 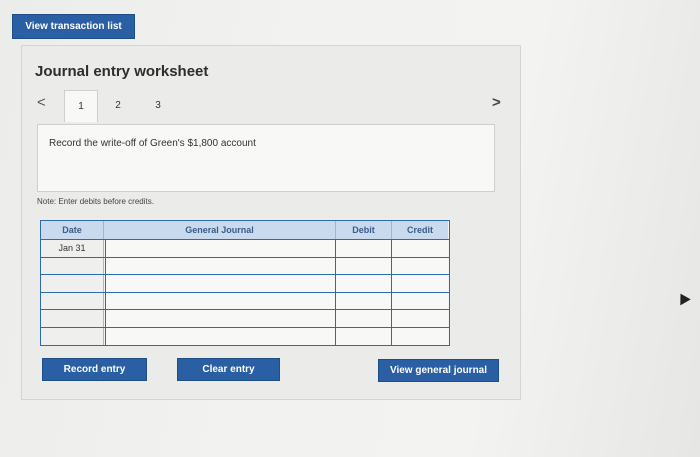 I want to click on chevron-right-icon: >, so click(x=496, y=102).